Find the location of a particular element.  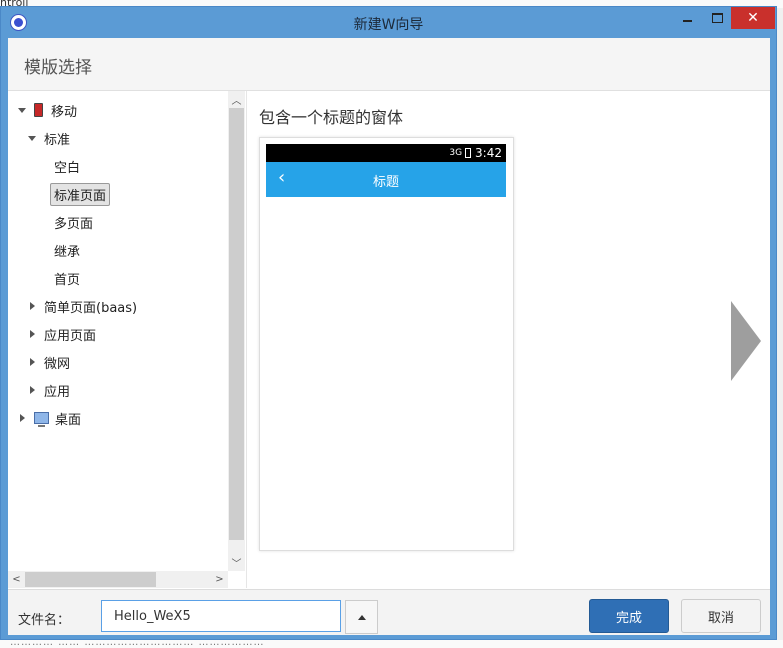

maximize-button is located at coordinates (717, 18).